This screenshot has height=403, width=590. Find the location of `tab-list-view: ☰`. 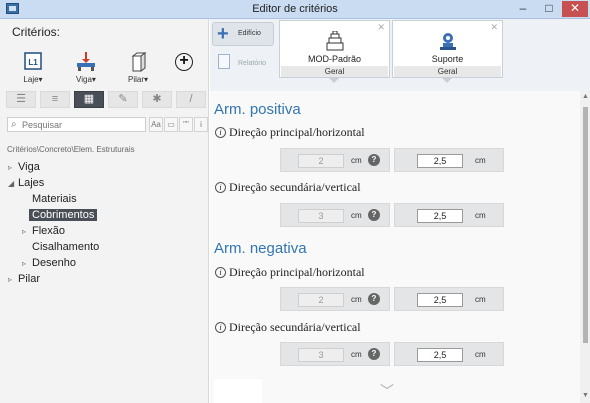

tab-list-view: ☰ is located at coordinates (21, 99).